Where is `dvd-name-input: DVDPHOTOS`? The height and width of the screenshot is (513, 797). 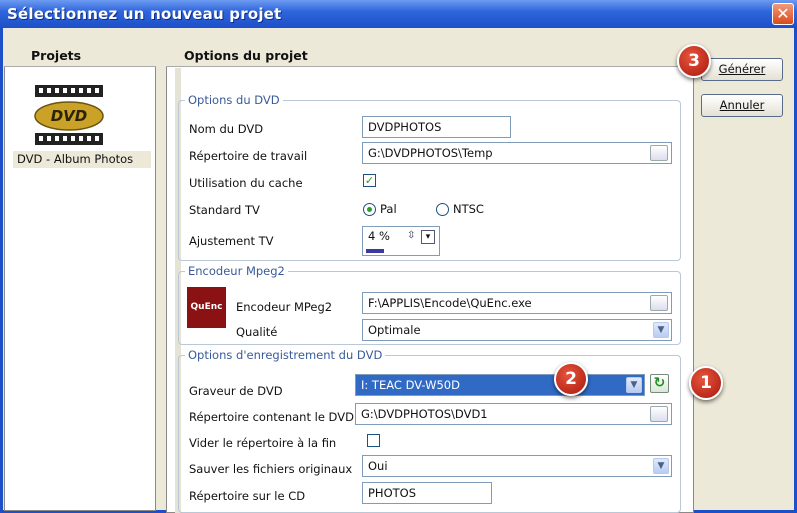
dvd-name-input: DVDPHOTOS is located at coordinates (436, 127).